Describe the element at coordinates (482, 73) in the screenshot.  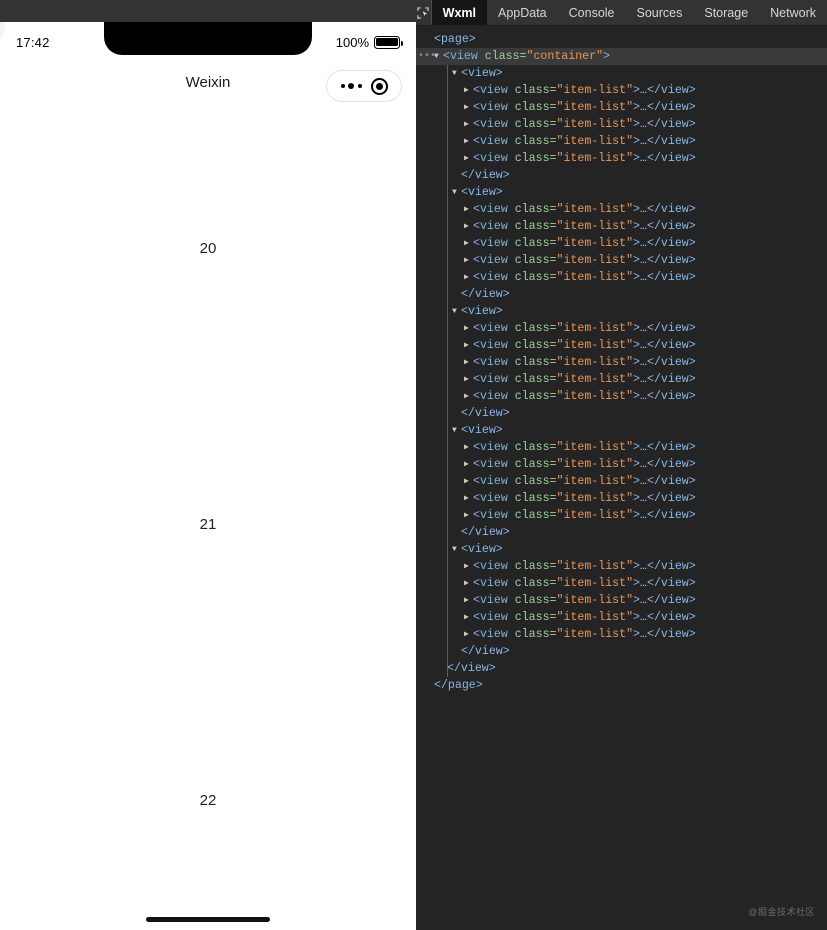
I see `tree-node-label: <view>` at that location.